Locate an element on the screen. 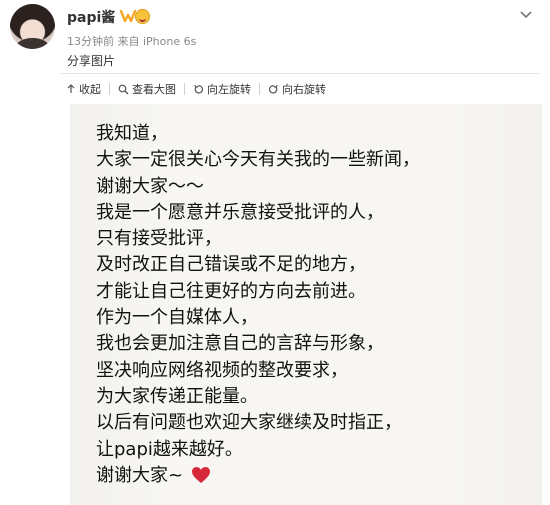 This screenshot has height=505, width=550. avatar-shoulder is located at coordinates (32, 43).